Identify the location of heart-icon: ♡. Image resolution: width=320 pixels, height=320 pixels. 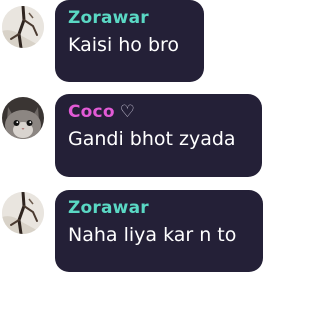
(127, 112).